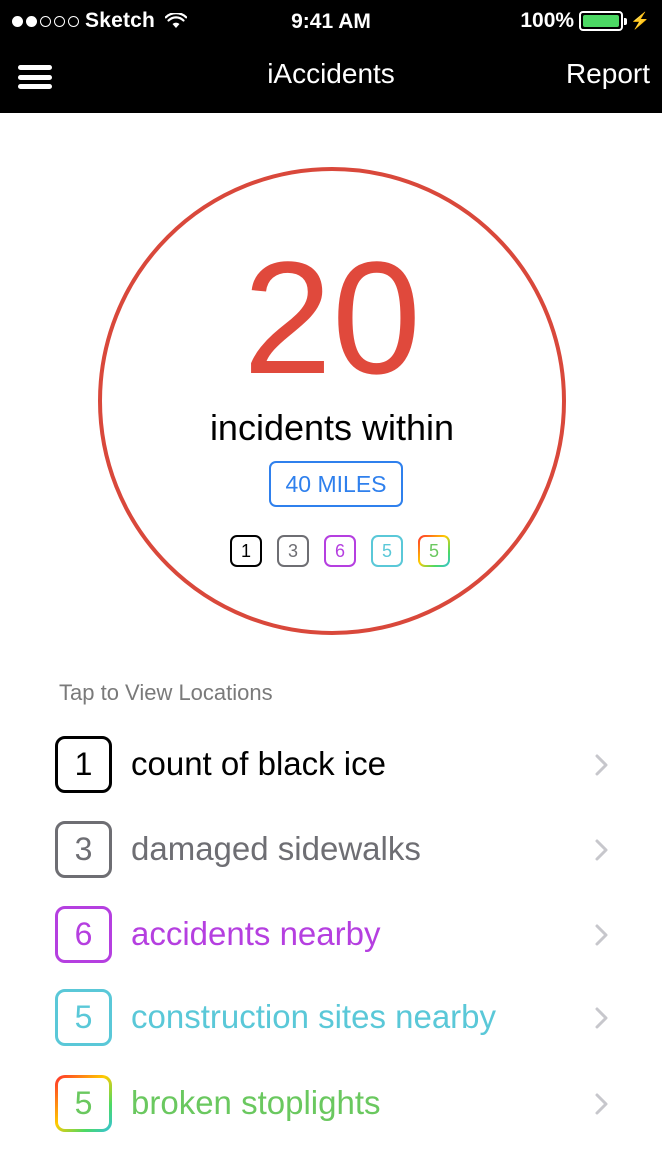 This screenshot has width=662, height=1176. Describe the element at coordinates (608, 74) in the screenshot. I see `report-button: Report` at that location.